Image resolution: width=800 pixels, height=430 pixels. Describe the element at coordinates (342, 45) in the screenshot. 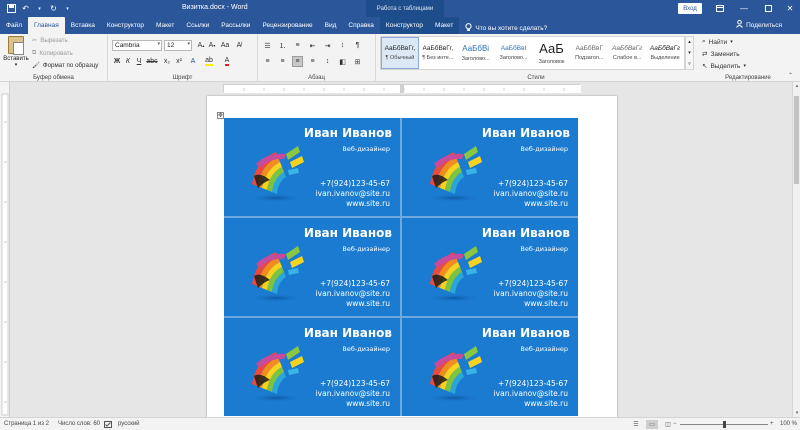

I see `sort-icon: ↕` at that location.